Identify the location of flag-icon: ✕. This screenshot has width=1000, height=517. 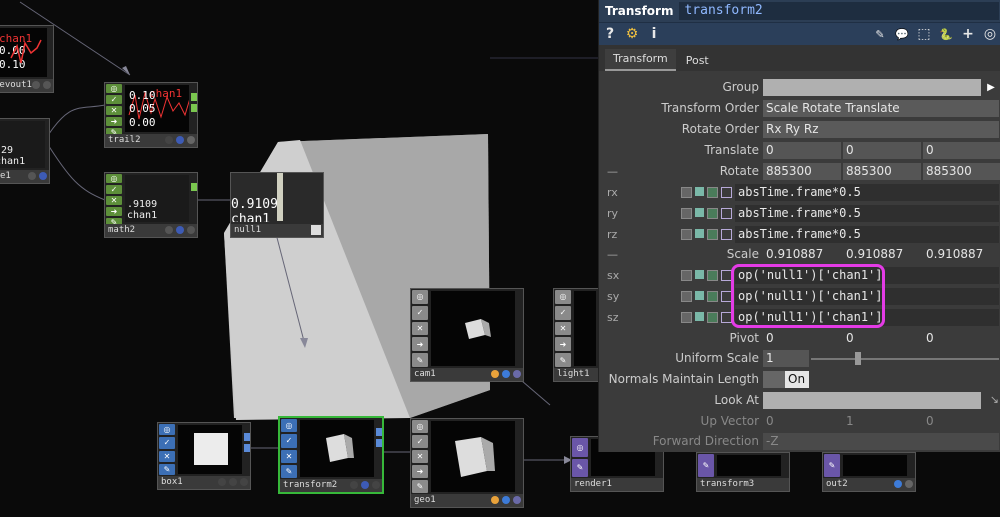
(167, 456).